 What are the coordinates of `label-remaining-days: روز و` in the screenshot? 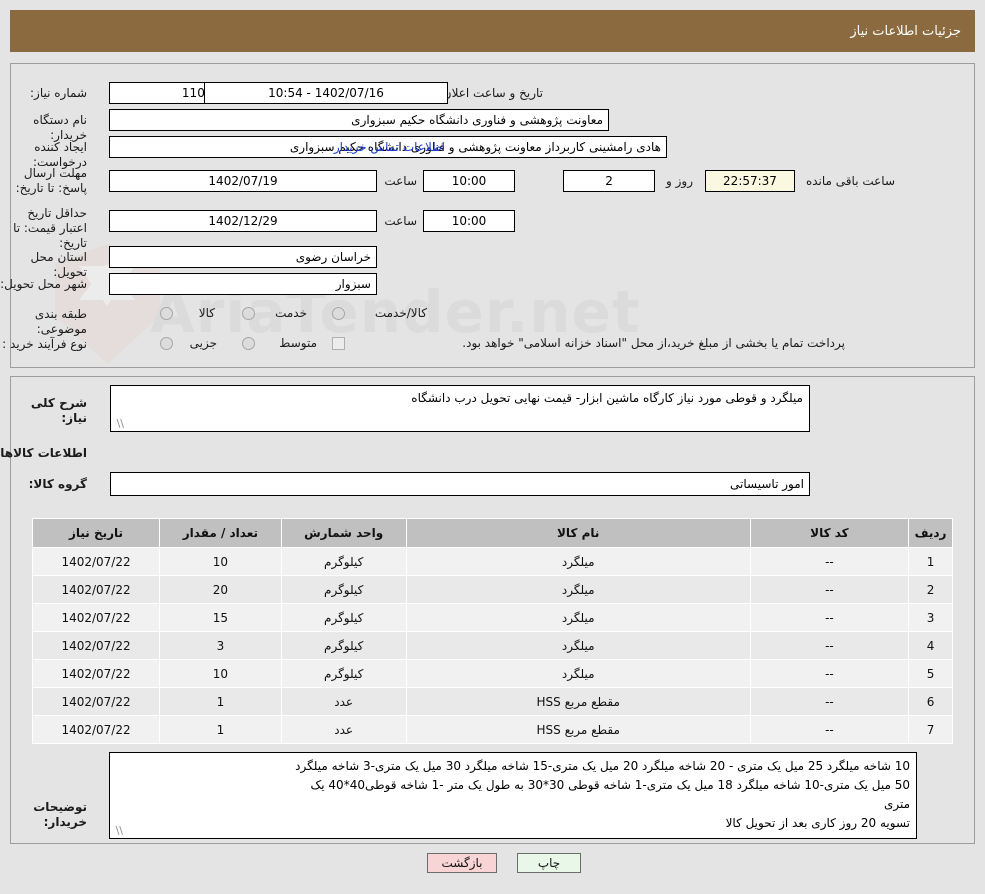 It's located at (679, 181).